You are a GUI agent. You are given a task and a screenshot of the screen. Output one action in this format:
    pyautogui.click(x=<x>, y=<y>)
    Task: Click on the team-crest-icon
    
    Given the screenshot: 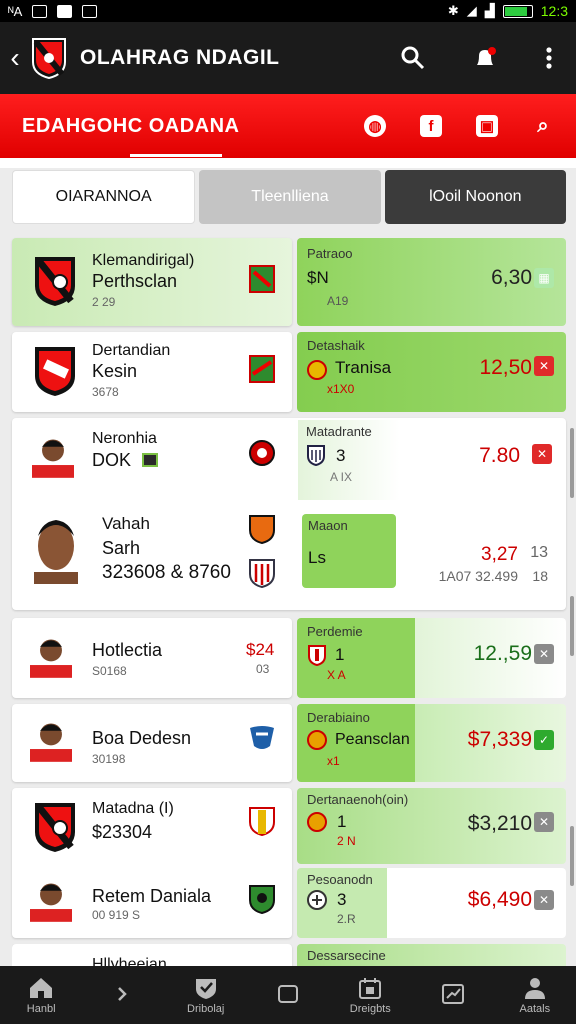 What is the action you would take?
    pyautogui.click(x=55, y=281)
    